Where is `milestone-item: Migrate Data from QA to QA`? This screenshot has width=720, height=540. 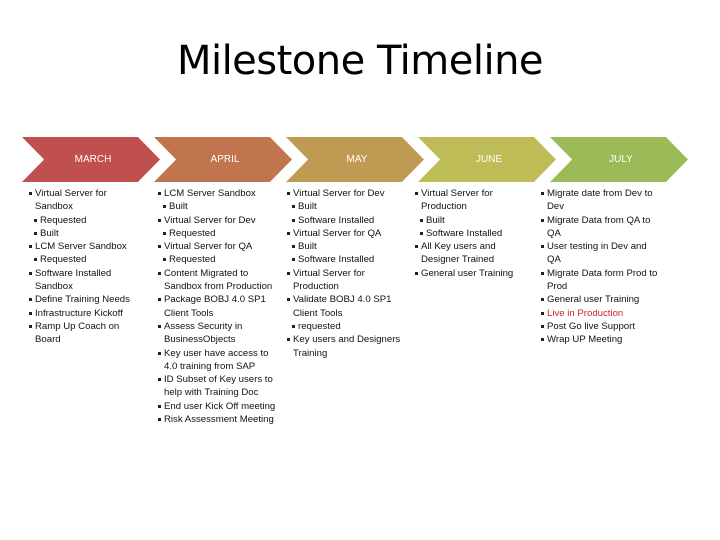 milestone-item: Migrate Data from QA to QA is located at coordinates (602, 227).